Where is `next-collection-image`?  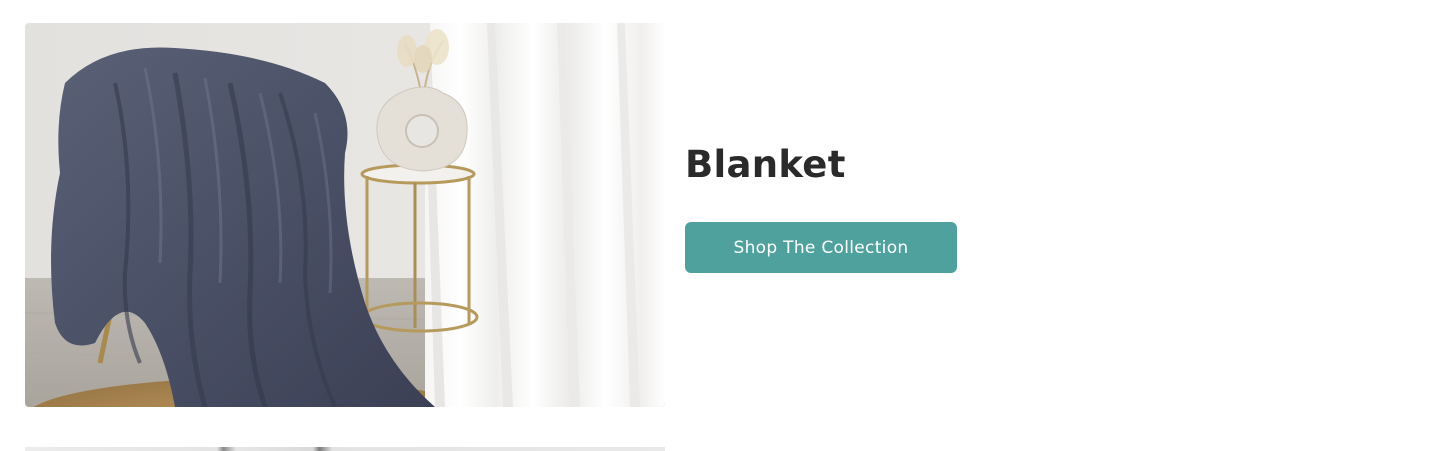 next-collection-image is located at coordinates (345, 449).